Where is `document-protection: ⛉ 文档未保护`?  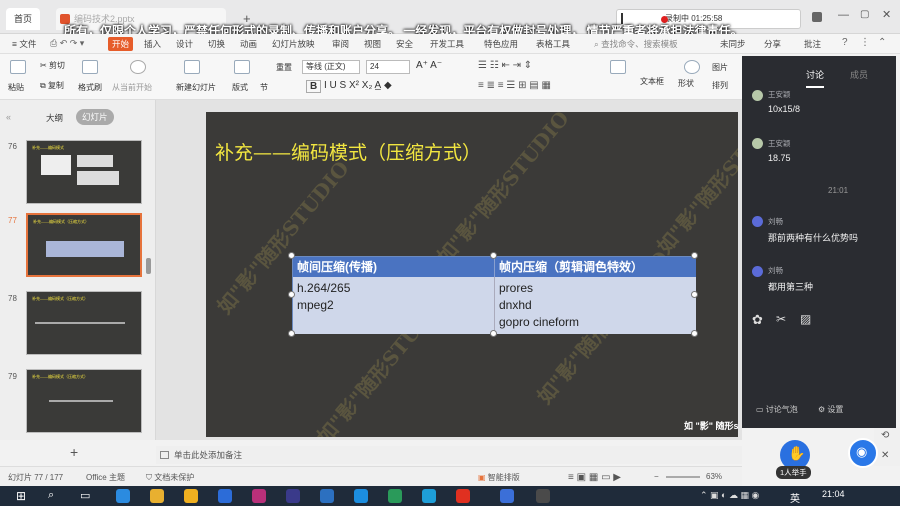 document-protection: ⛉ 文档未保护 is located at coordinates (170, 477).